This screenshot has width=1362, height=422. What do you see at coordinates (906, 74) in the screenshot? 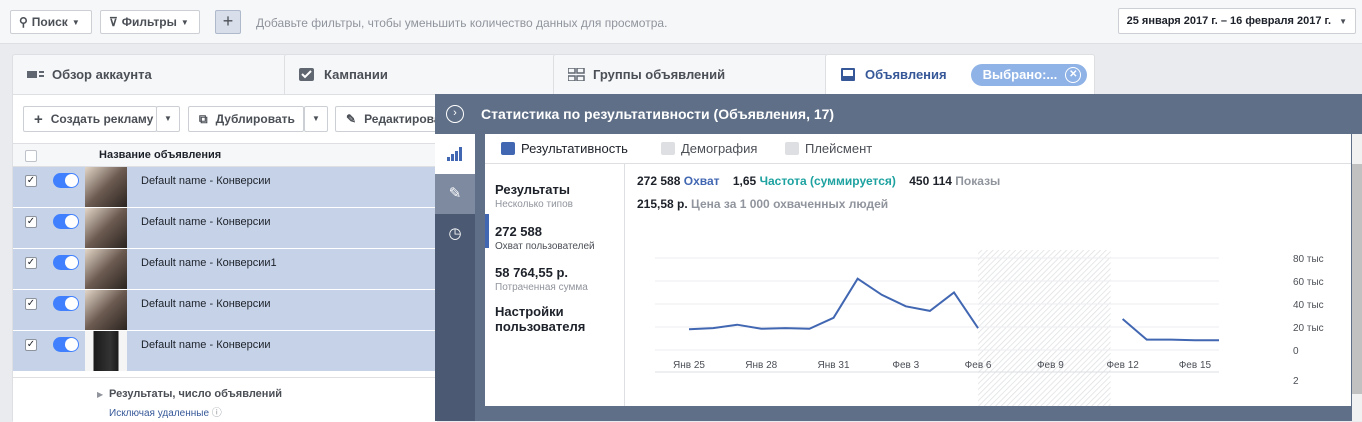
I see `tab-label: Объявления` at bounding box center [906, 74].